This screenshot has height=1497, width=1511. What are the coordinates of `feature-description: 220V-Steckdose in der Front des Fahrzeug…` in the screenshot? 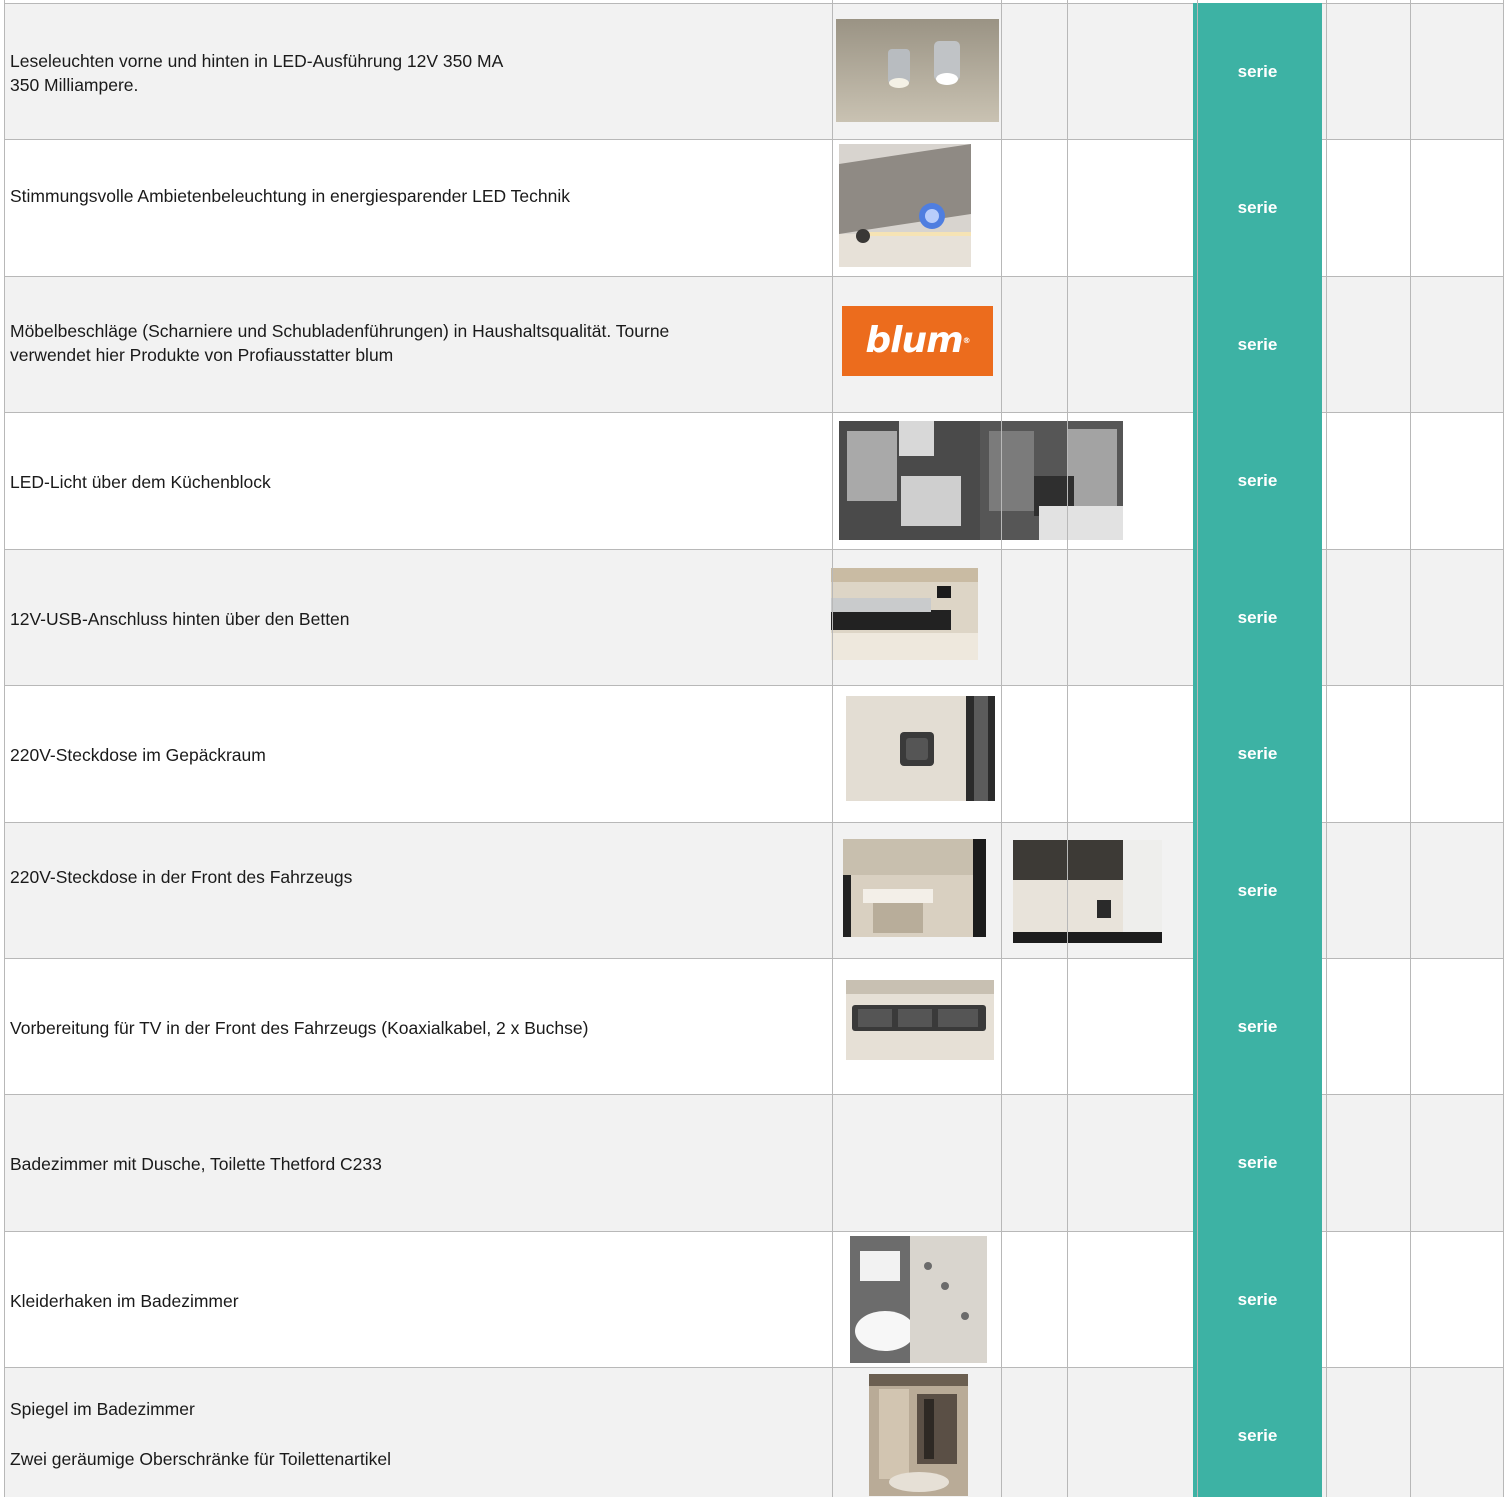 It's located at (181, 877).